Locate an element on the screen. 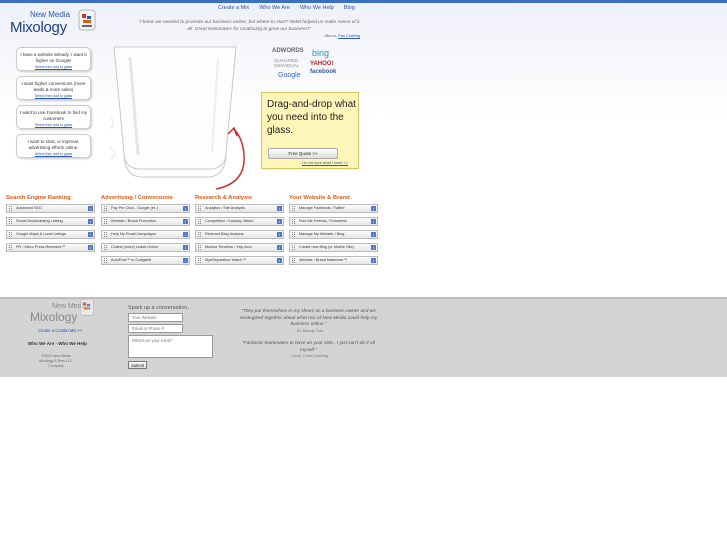  service-item: Website / Brand Promotion i is located at coordinates (145, 221).